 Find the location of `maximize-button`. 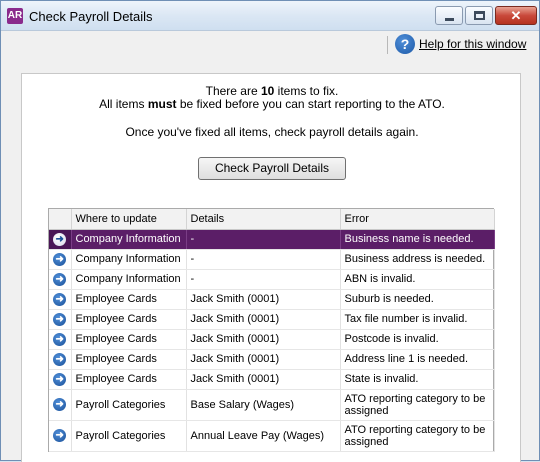

maximize-button is located at coordinates (479, 15).